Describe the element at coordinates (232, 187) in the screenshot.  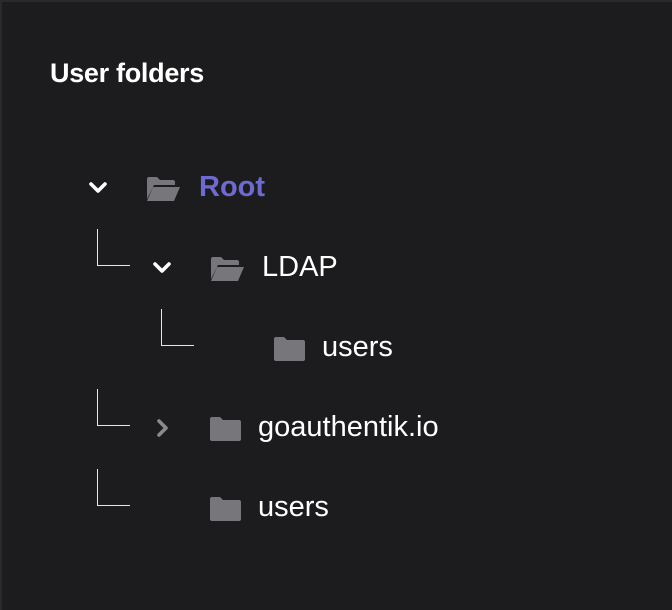
I see `tree-item-root: Root` at that location.